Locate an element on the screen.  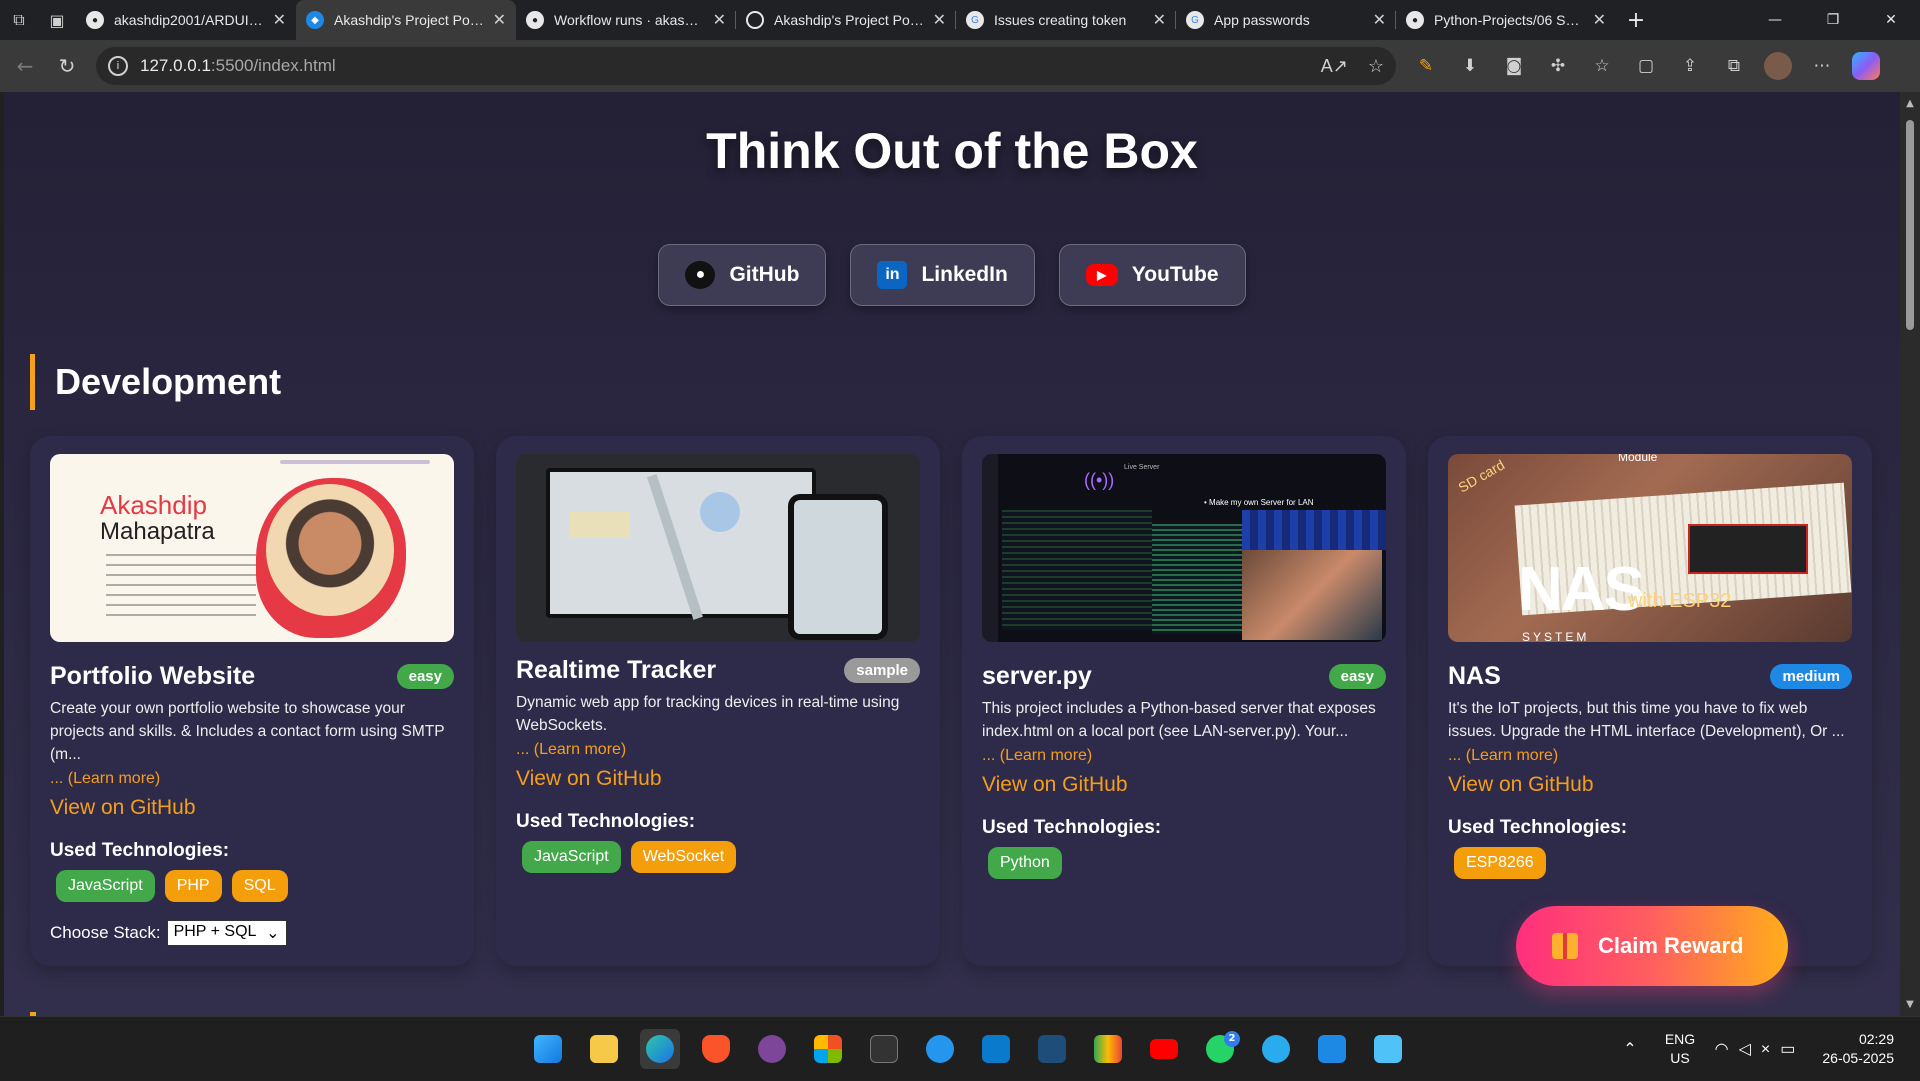
new-tab-button: + is located at coordinates (1636, 20).